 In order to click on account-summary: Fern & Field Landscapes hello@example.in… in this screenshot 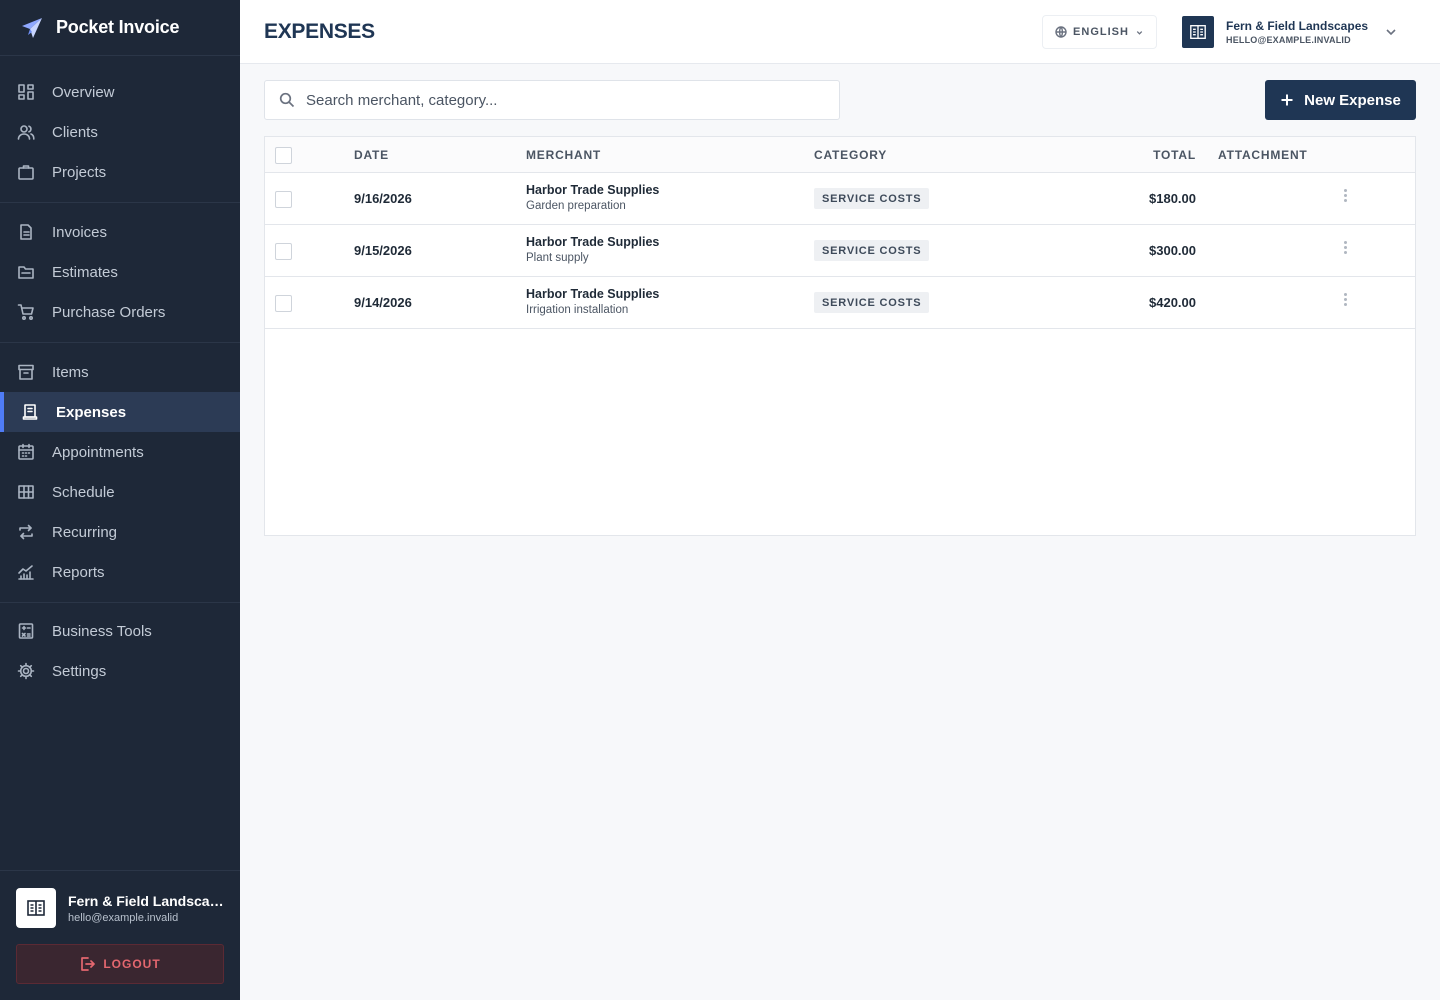, I will do `click(120, 908)`.